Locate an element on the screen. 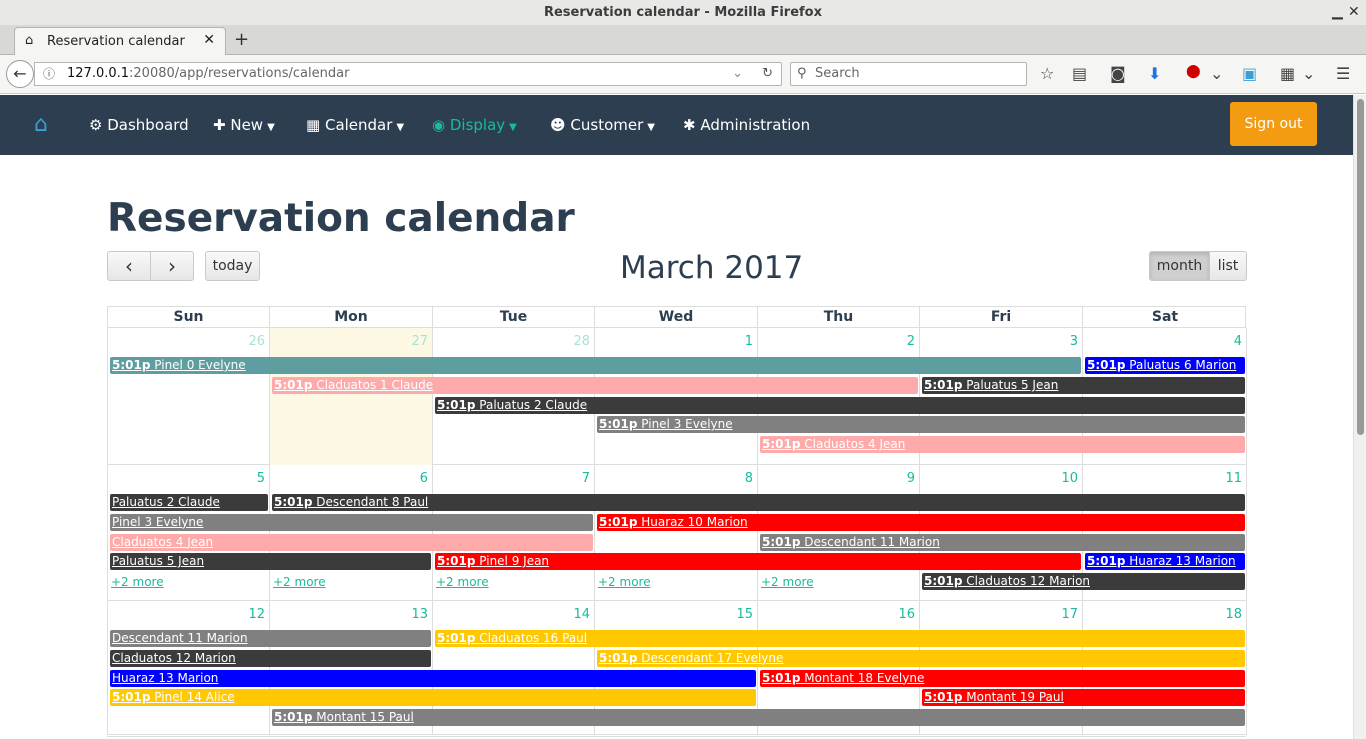 The image size is (1366, 739). nav-customer: ☻ Customer ▼ is located at coordinates (602, 125).